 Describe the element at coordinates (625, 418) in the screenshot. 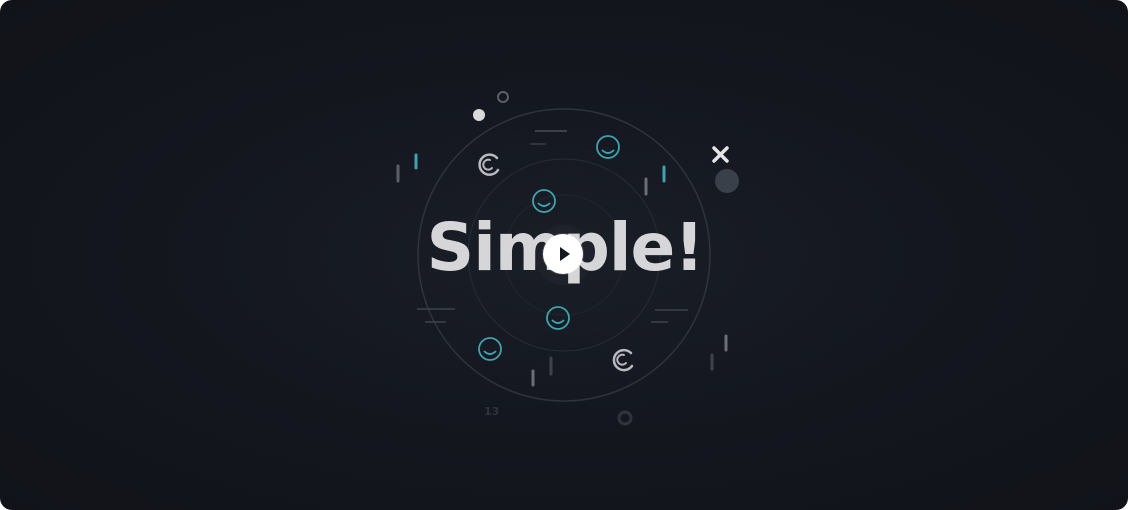

I see `faint-ring` at that location.